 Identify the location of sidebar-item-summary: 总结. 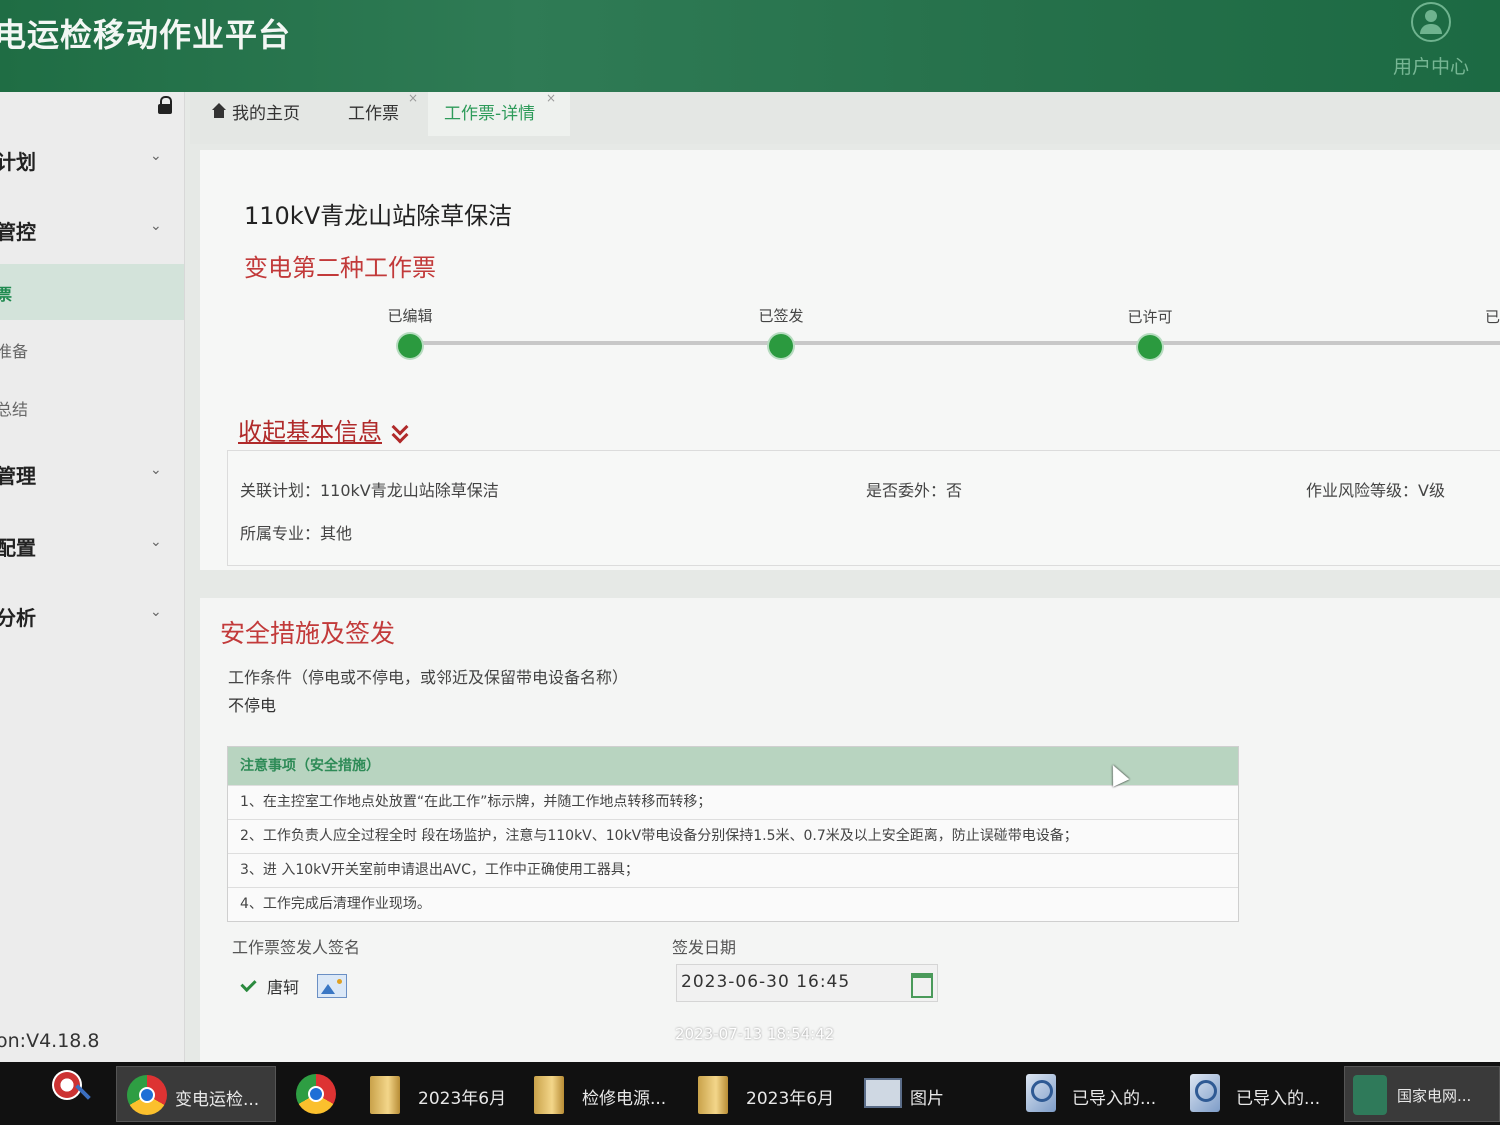
(92, 407).